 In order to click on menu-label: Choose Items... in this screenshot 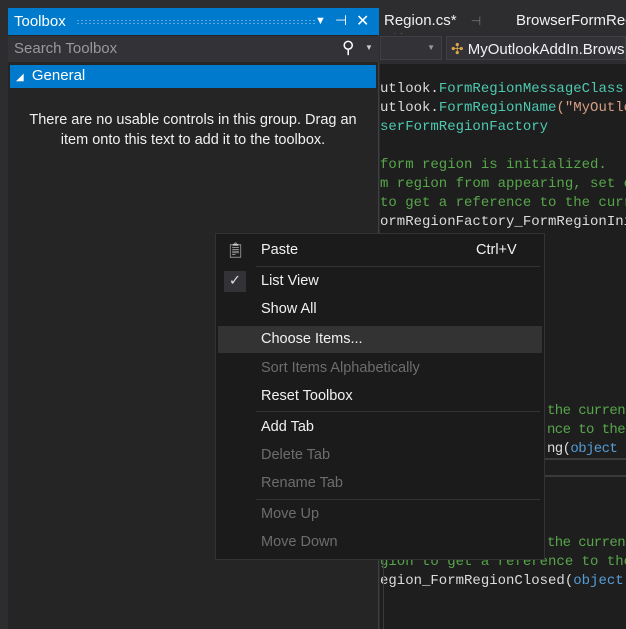, I will do `click(312, 339)`.